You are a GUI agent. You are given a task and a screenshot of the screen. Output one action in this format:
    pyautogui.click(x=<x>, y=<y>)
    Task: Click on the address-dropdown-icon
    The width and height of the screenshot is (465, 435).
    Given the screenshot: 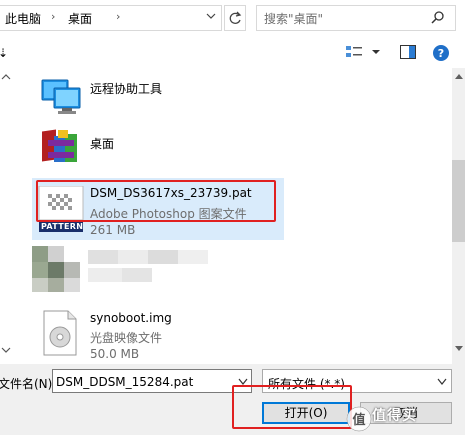 What is the action you would take?
    pyautogui.click(x=211, y=16)
    